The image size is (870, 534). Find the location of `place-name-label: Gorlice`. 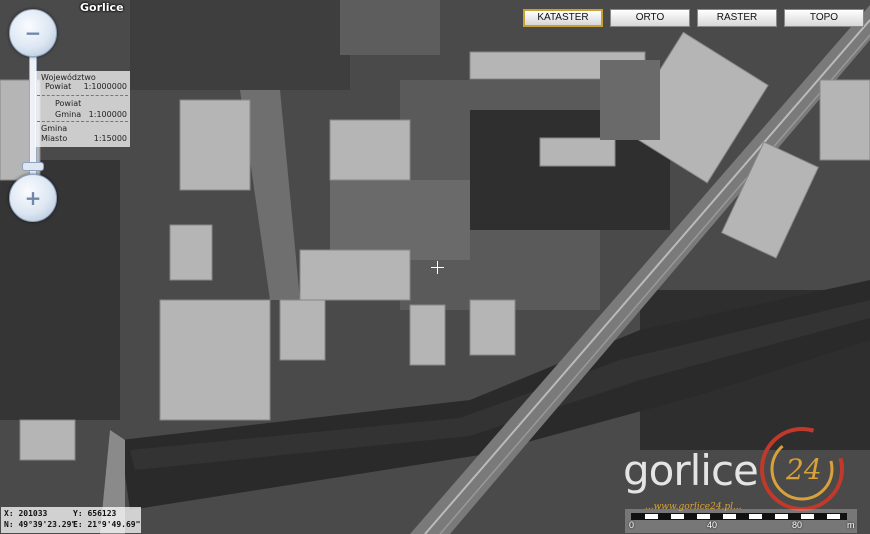

place-name-label: Gorlice is located at coordinates (102, 7).